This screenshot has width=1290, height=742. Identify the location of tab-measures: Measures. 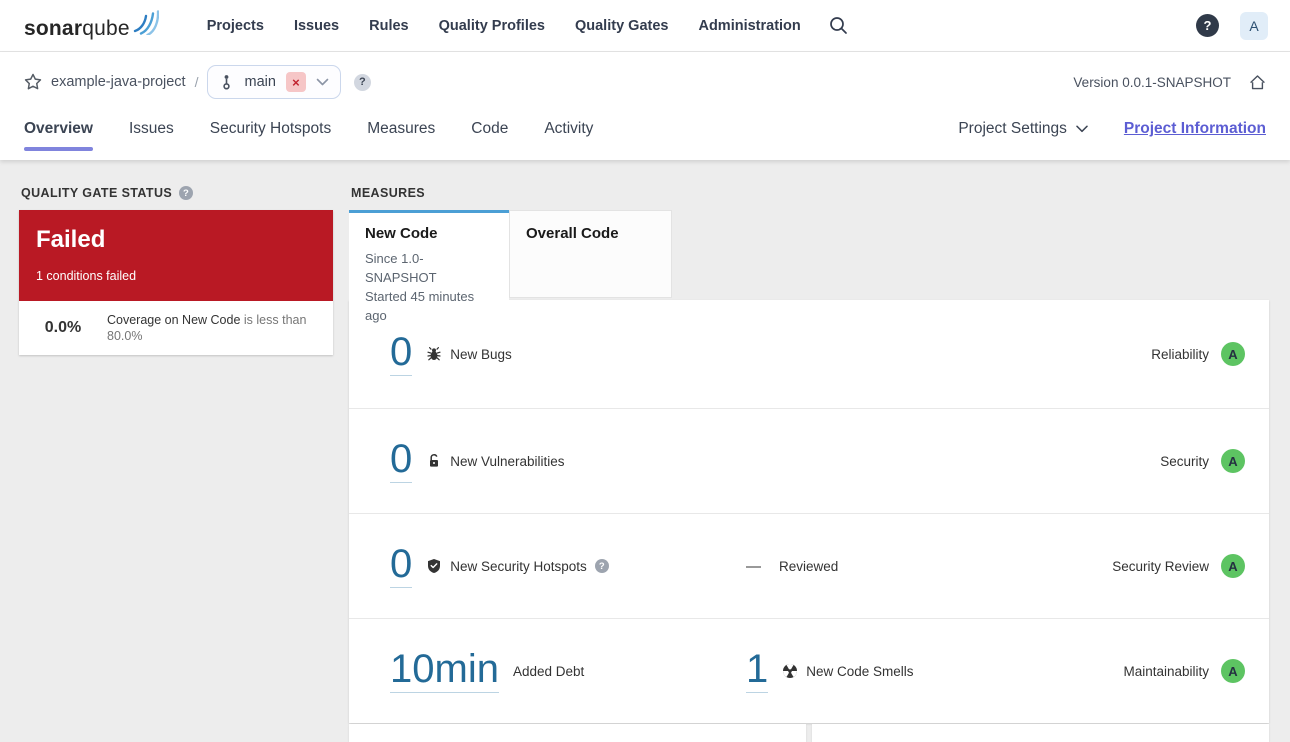
(401, 131).